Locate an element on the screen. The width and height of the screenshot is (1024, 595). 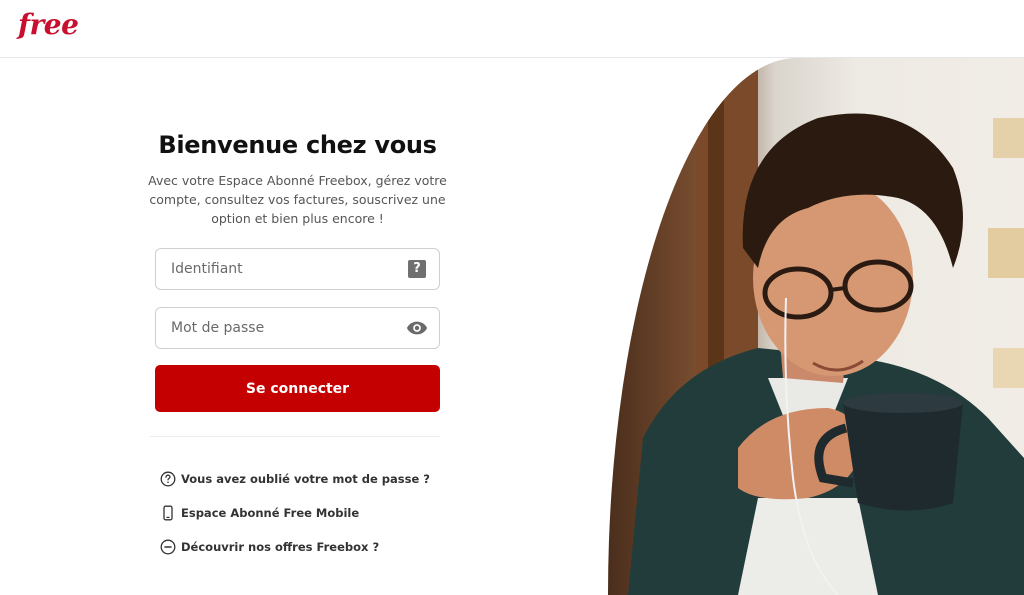
freebox-offers-link: Découvrir nos offres Freebox ? is located at coordinates (269, 547).